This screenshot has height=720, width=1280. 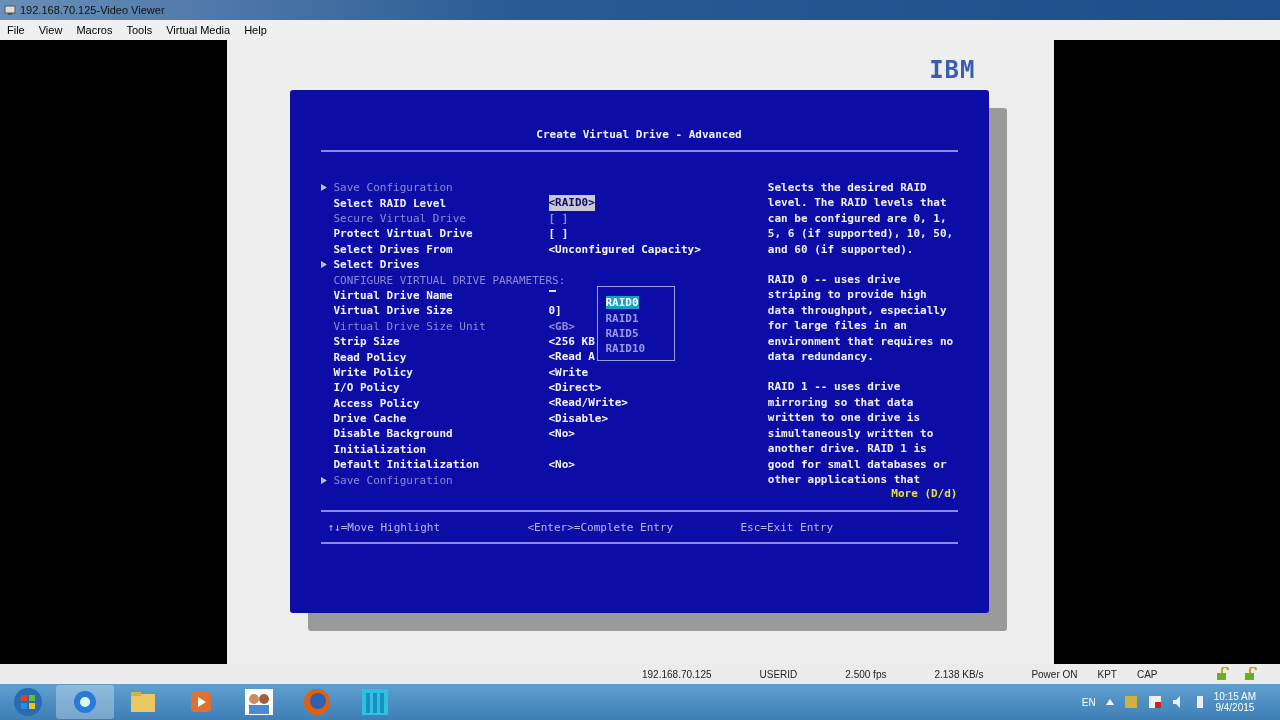 I want to click on setting-label: Drive Cache, so click(x=370, y=419).